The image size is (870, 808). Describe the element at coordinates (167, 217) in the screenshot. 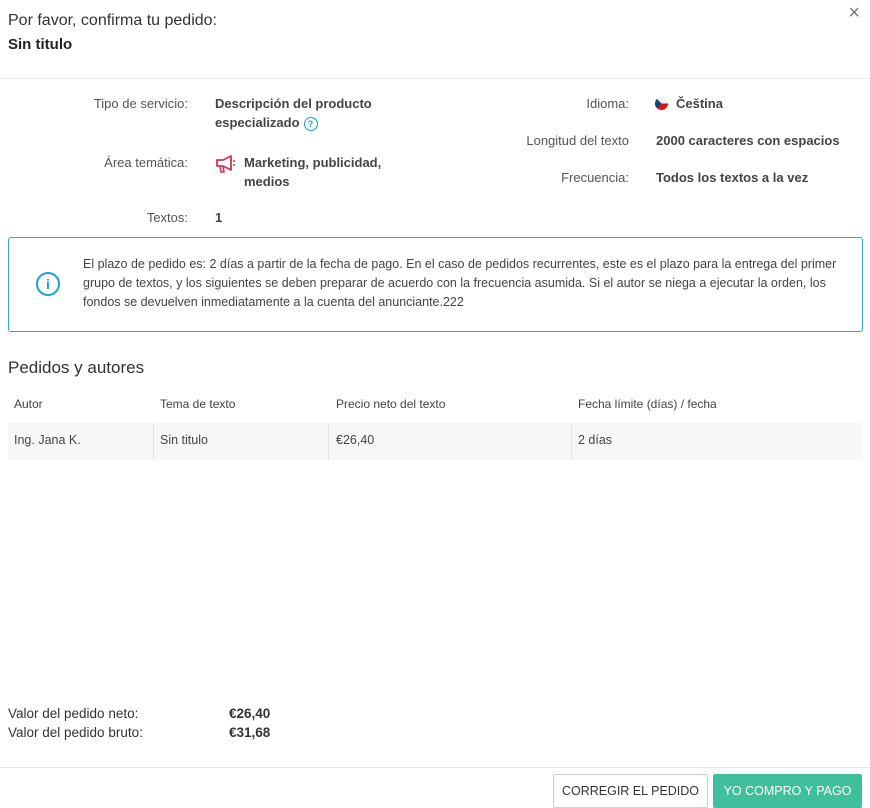

I see `texts-label: Textos:` at that location.